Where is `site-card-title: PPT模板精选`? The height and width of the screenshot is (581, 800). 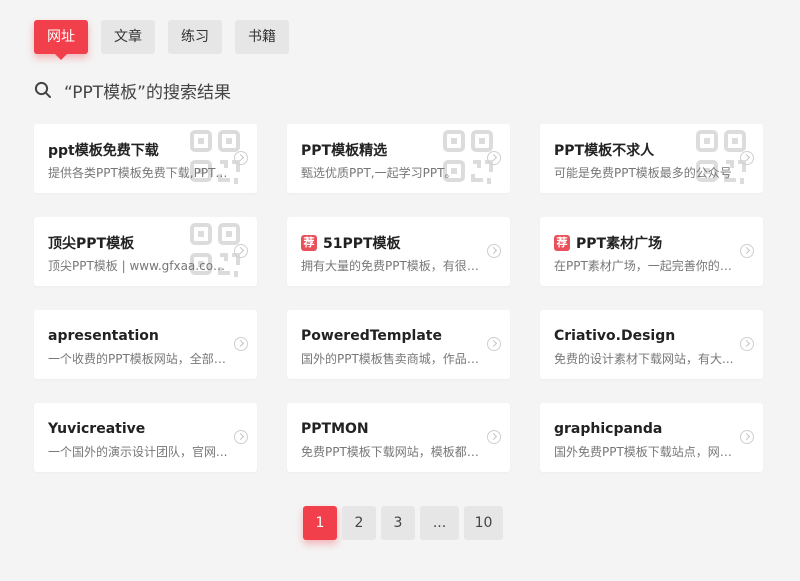
site-card-title: PPT模板精选 is located at coordinates (344, 151).